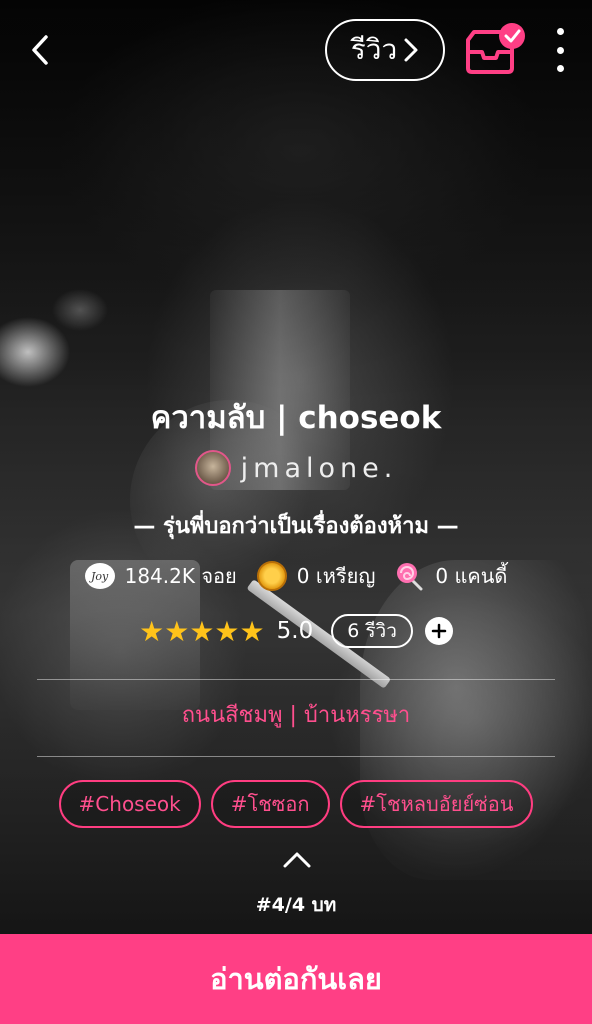 This screenshot has width=592, height=1024. I want to click on add-review-button, so click(438, 631).